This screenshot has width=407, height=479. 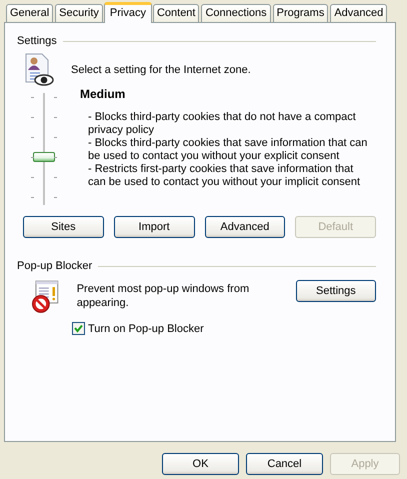 I want to click on dialog-button: OK, so click(x=200, y=464).